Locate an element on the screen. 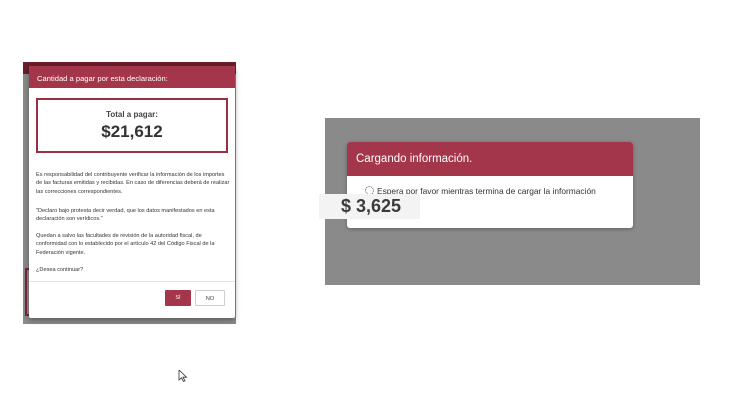 This screenshot has width=739, height=415. total-box: Total a pagar: $21,612 is located at coordinates (132, 125).